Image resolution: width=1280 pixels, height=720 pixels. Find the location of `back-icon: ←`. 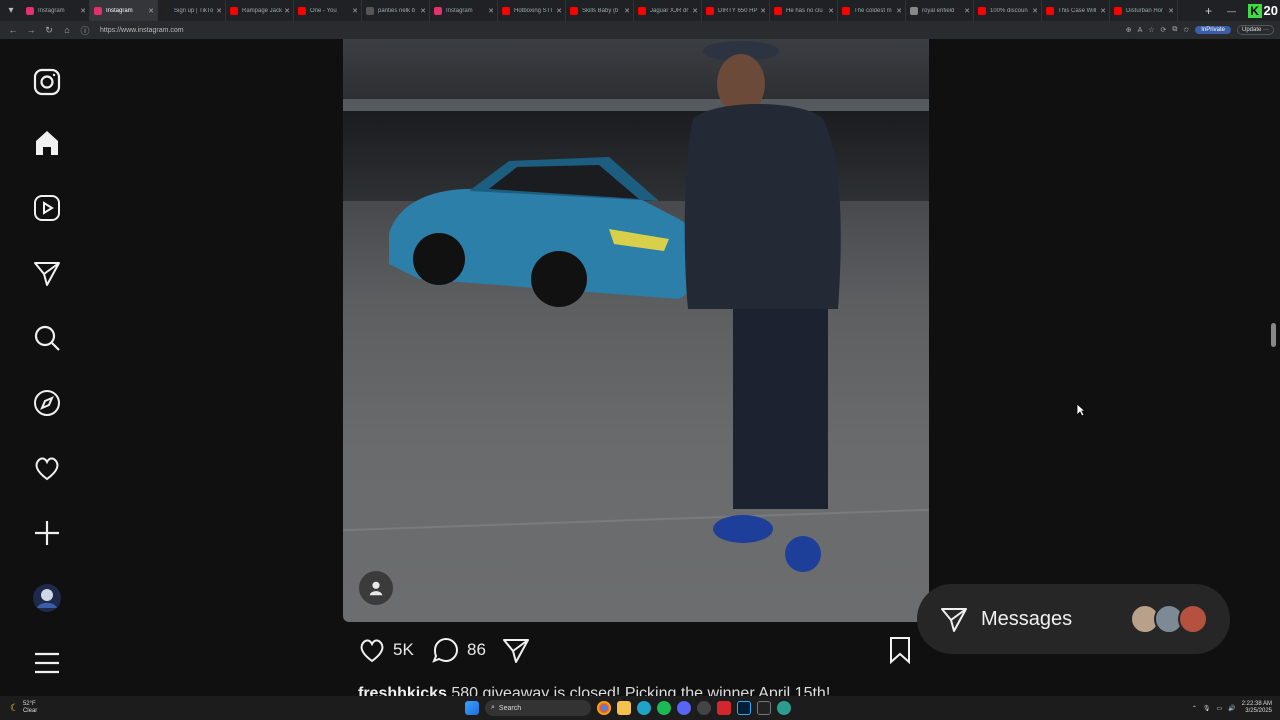

back-icon: ← is located at coordinates (13, 30).